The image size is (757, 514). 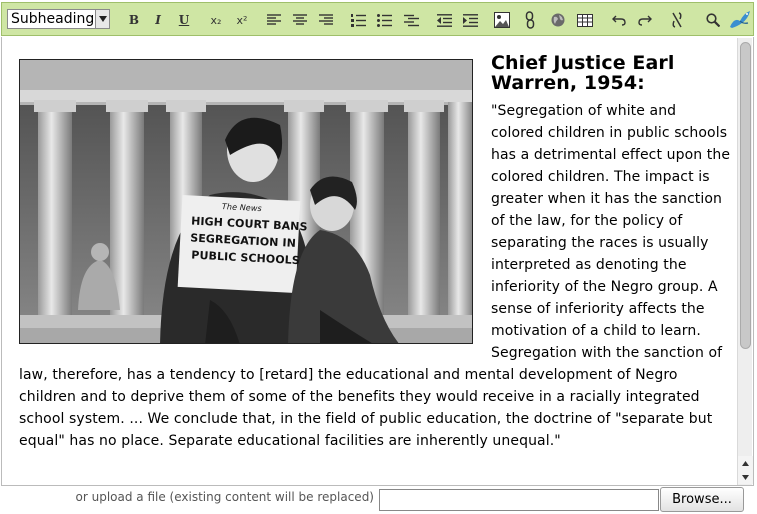 I want to click on align-left-icon, so click(x=274, y=19).